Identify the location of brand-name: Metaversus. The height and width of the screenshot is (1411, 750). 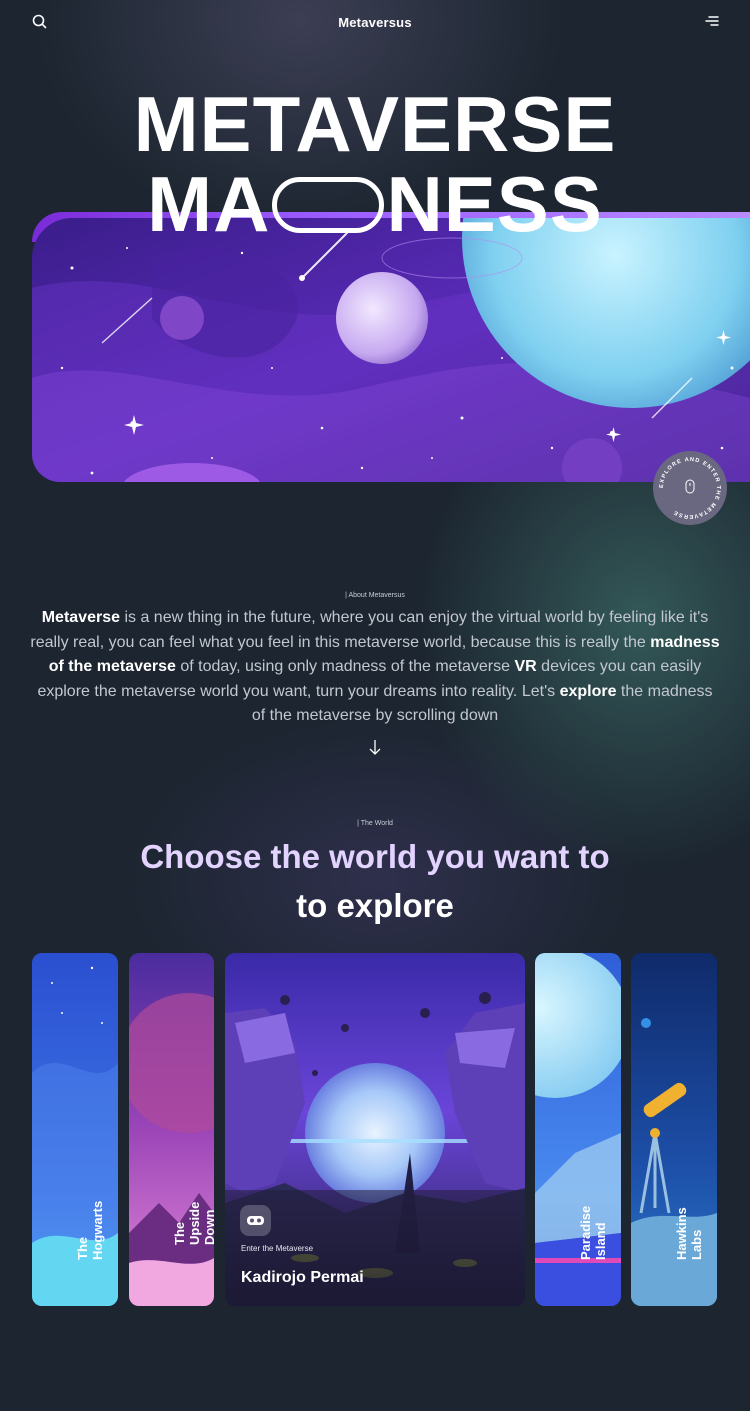
(375, 22).